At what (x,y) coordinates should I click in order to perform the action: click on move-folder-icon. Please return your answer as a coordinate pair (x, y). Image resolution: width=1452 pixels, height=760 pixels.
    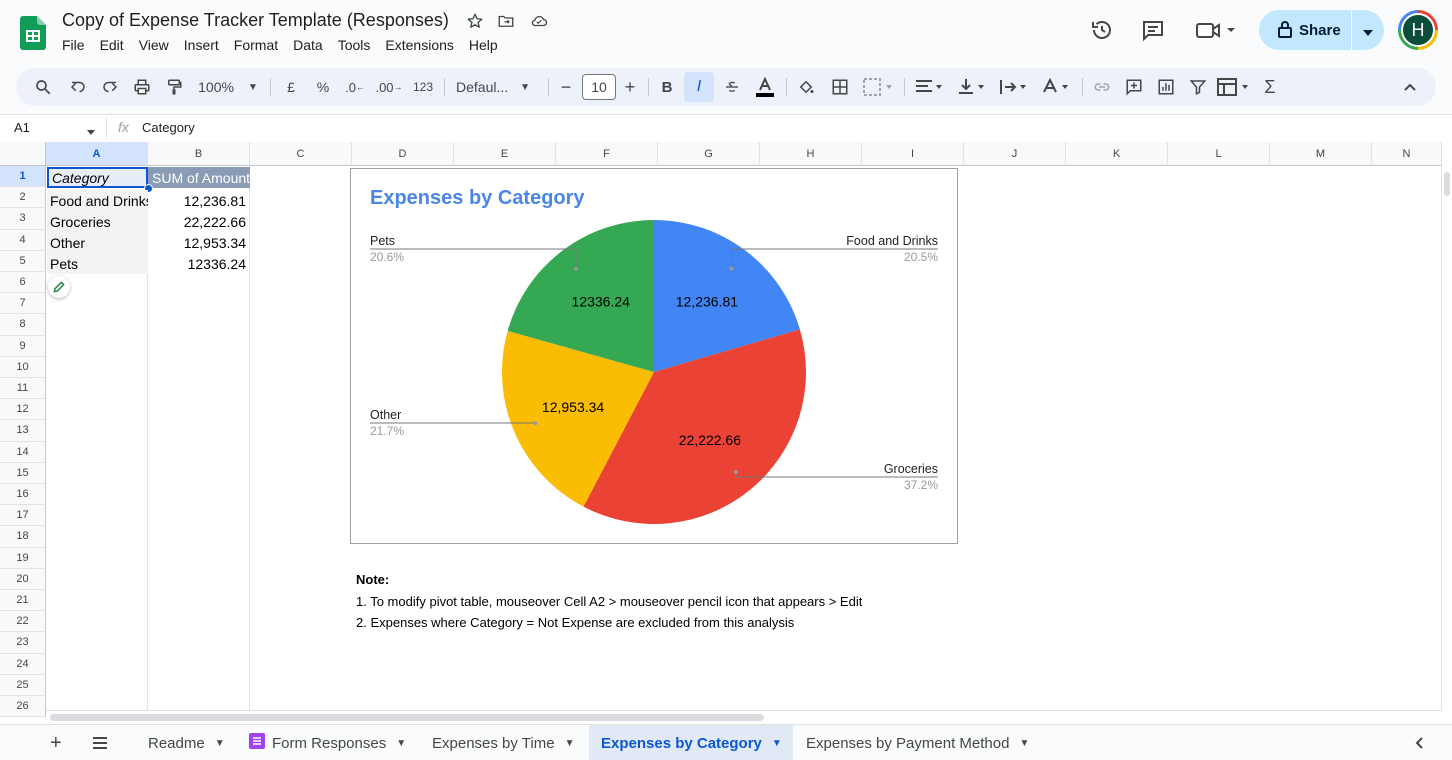
    Looking at the image, I should click on (507, 22).